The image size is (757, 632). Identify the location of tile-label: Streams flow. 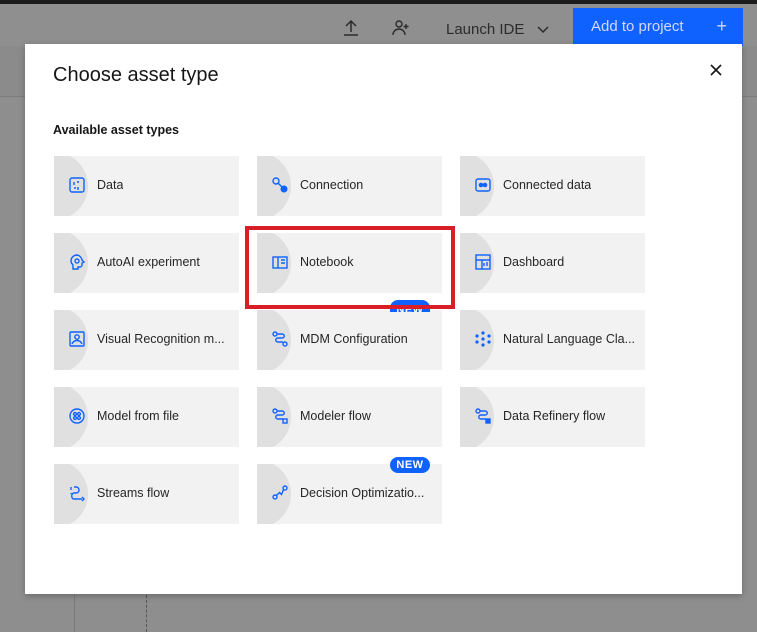
(133, 493).